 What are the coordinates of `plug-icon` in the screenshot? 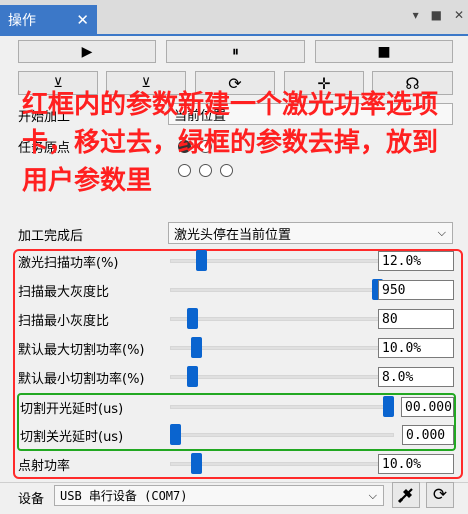 It's located at (405, 496).